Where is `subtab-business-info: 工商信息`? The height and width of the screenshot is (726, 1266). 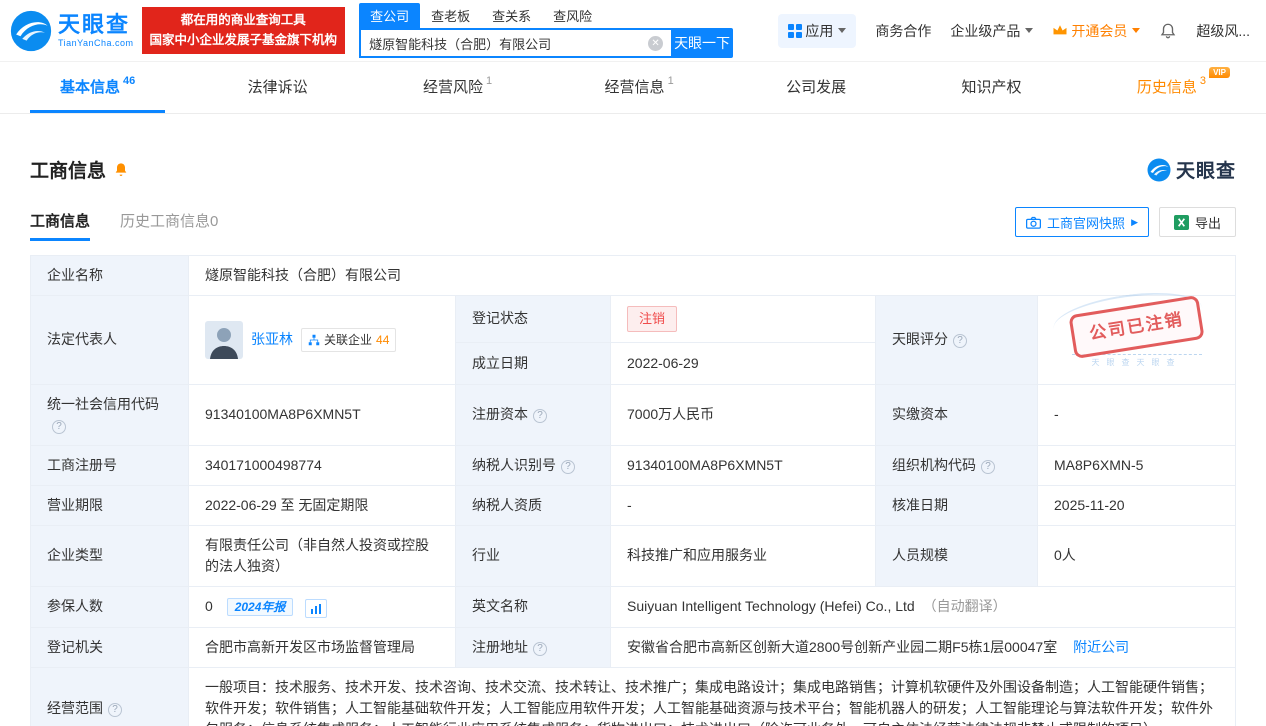 subtab-business-info: 工商信息 is located at coordinates (60, 225).